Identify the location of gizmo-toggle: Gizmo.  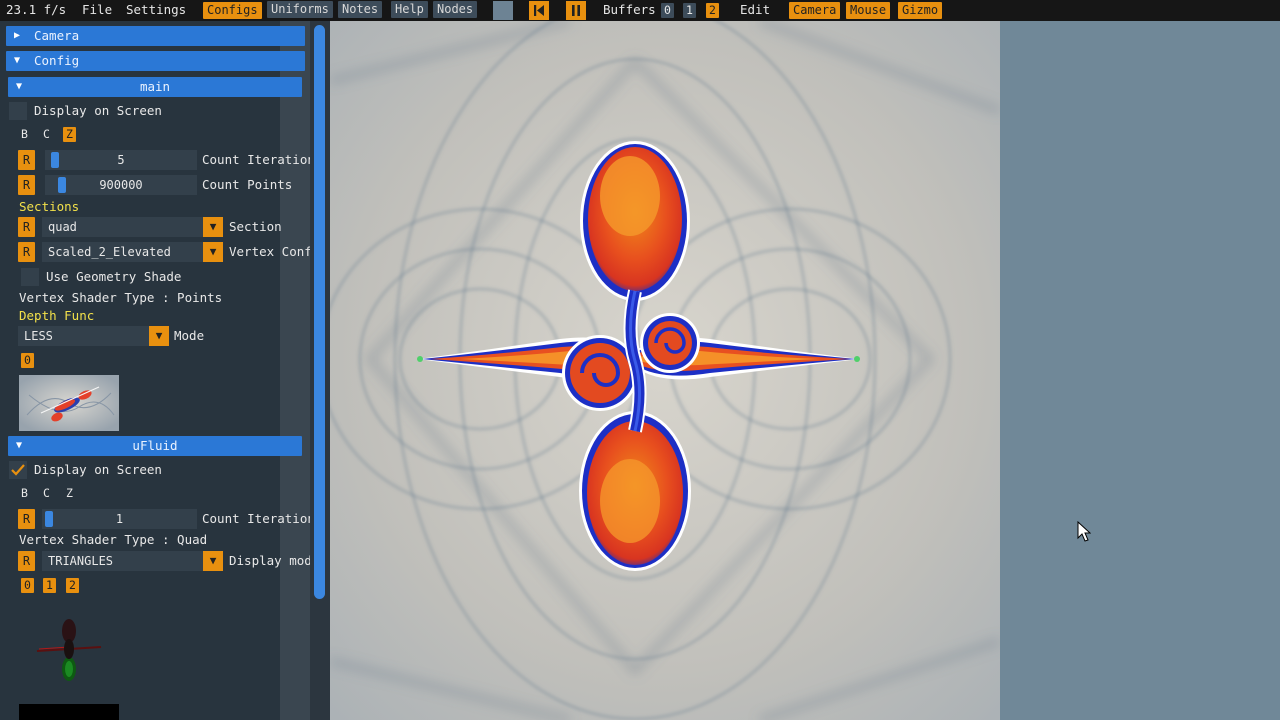
(920, 10).